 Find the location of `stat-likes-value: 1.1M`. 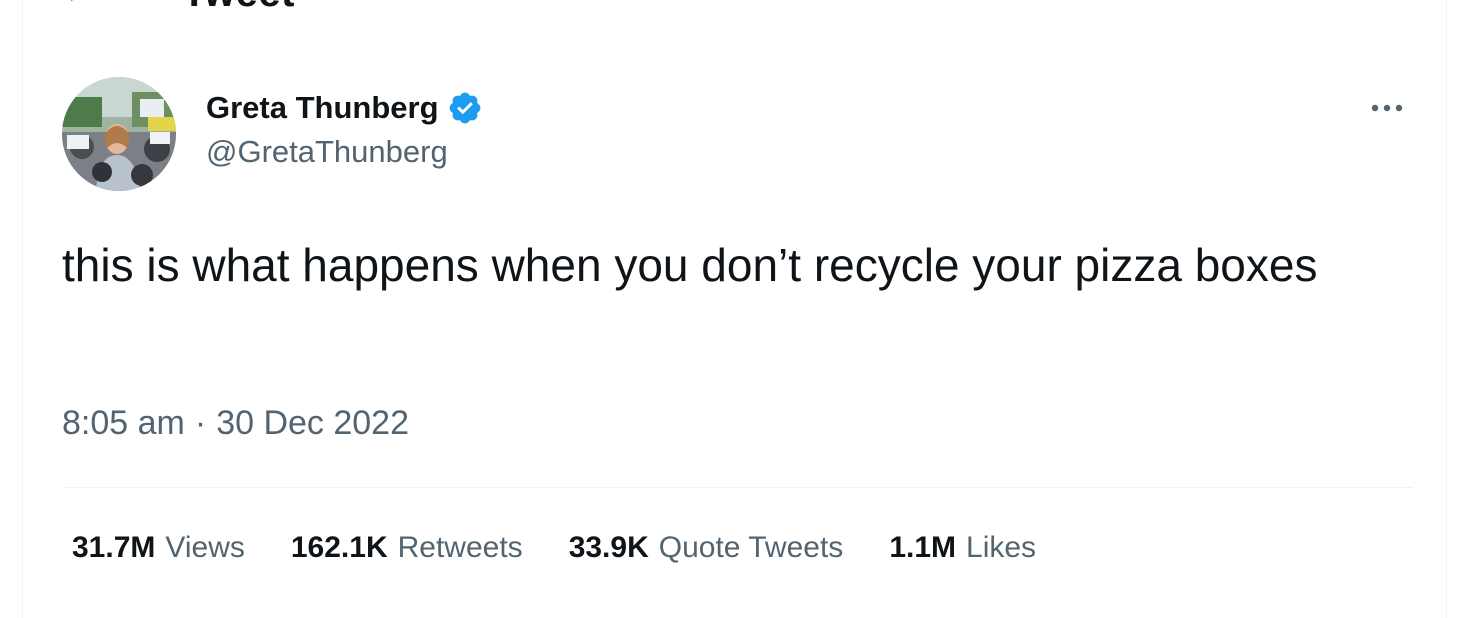

stat-likes-value: 1.1M is located at coordinates (923, 547).